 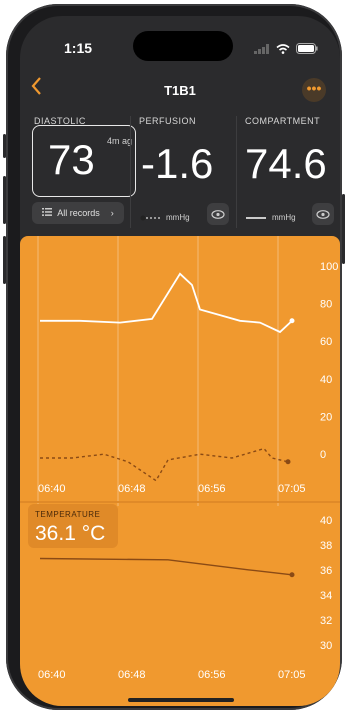 I want to click on toggle-compartment-button, so click(x=323, y=214).